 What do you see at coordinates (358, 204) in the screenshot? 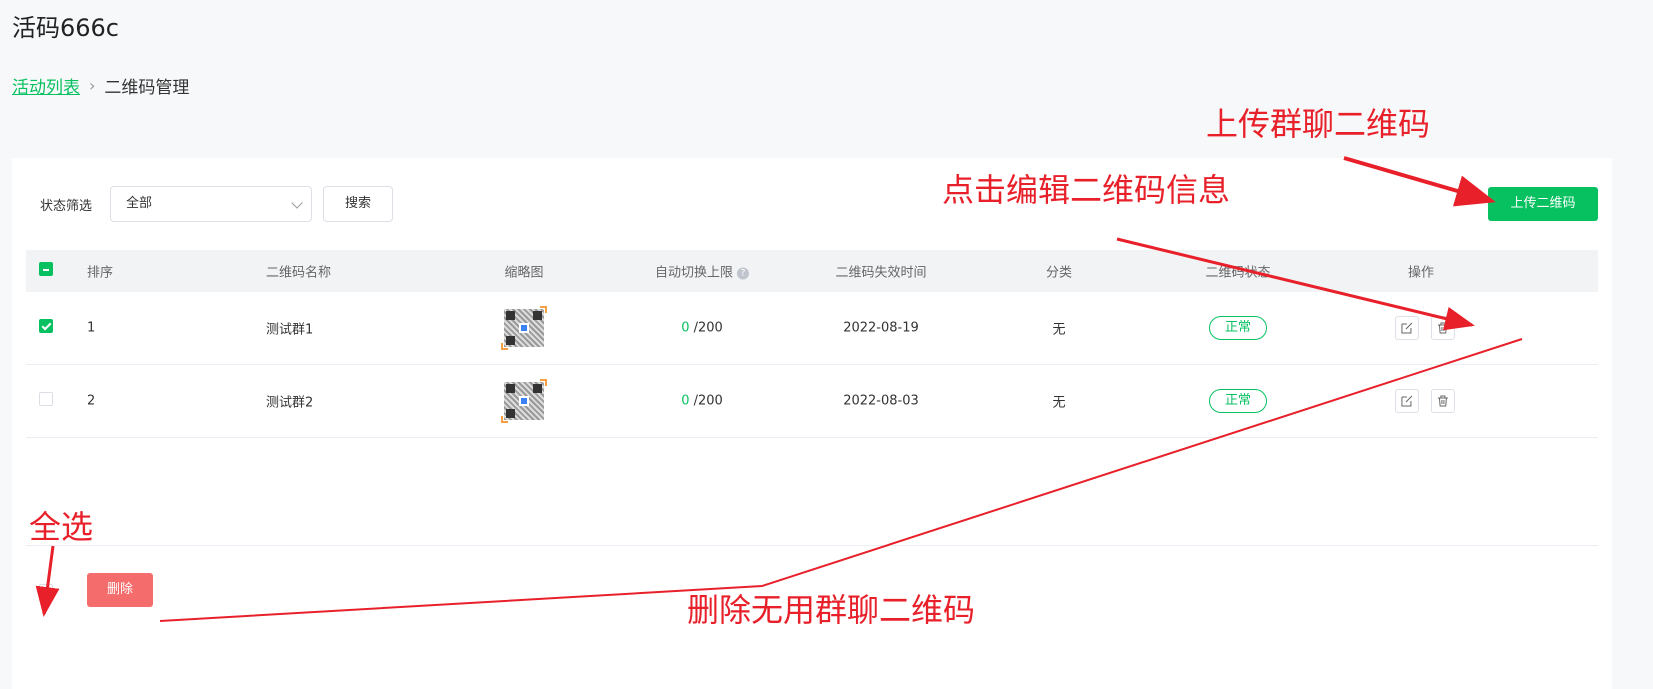
I see `search-button: 搜索` at bounding box center [358, 204].